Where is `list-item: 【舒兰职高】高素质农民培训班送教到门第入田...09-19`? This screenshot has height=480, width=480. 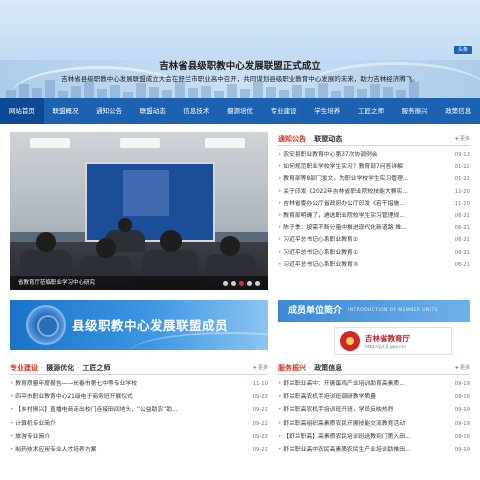 list-item: 【舒兰职高】高素质农民培训班送教到门第入田...09-19 is located at coordinates (374, 437).